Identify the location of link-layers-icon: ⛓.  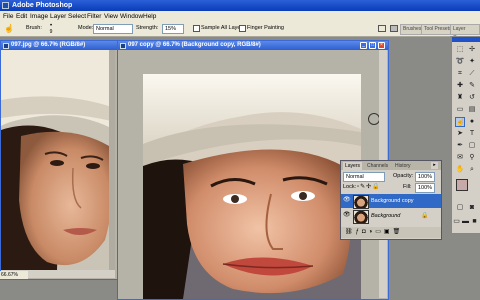
(350, 232).